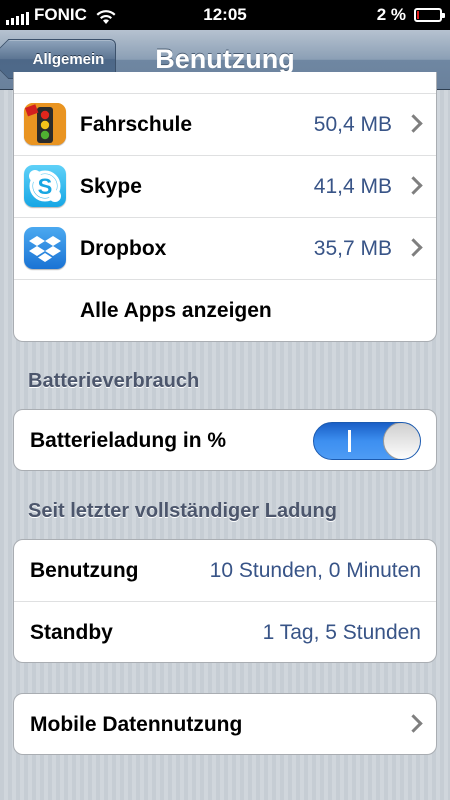 This screenshot has height=800, width=450. I want to click on status-bar: FONIC 12:05 2 %, so click(225, 15).